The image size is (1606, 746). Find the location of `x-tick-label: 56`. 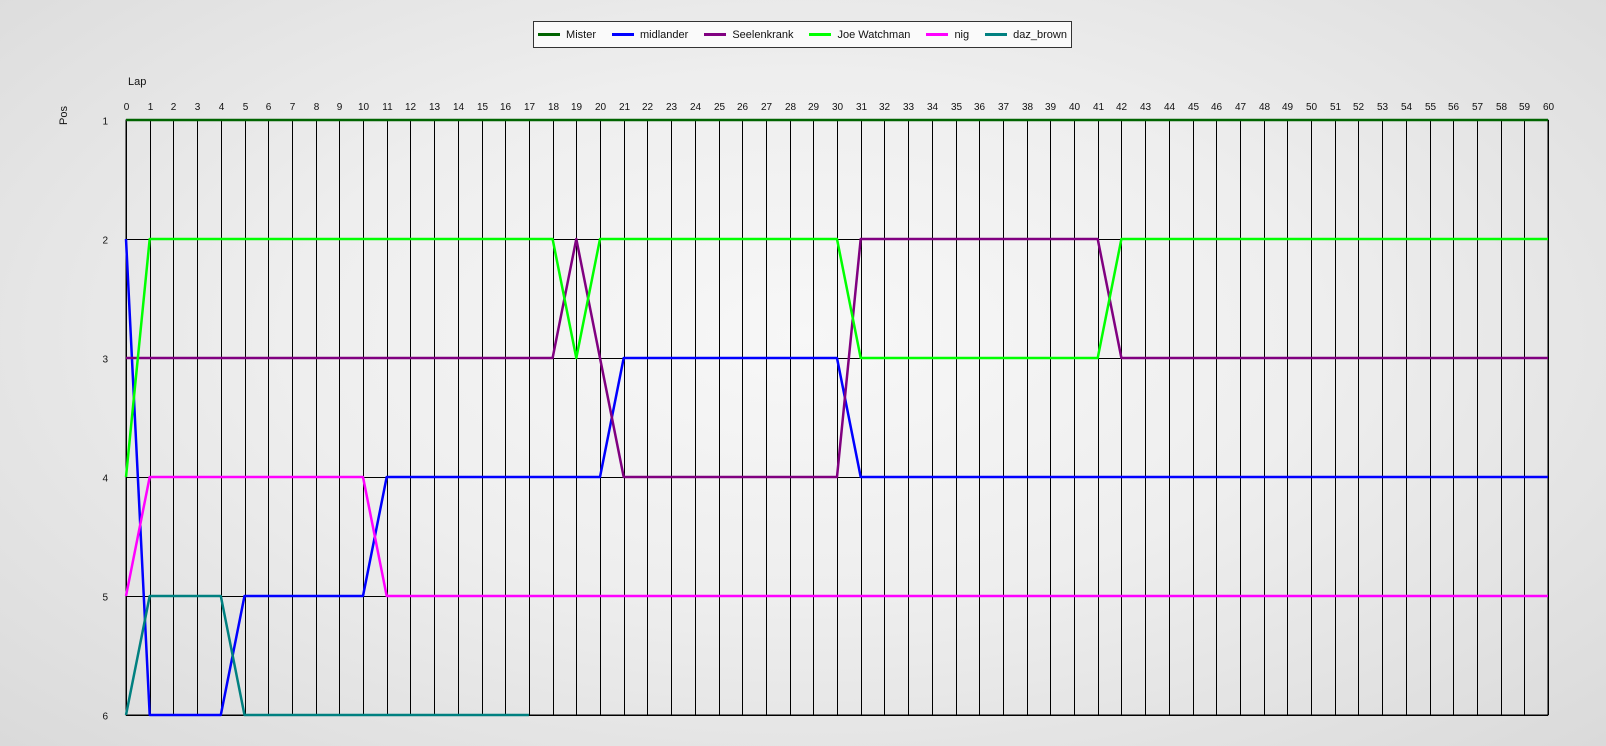

x-tick-label: 56 is located at coordinates (1454, 107).